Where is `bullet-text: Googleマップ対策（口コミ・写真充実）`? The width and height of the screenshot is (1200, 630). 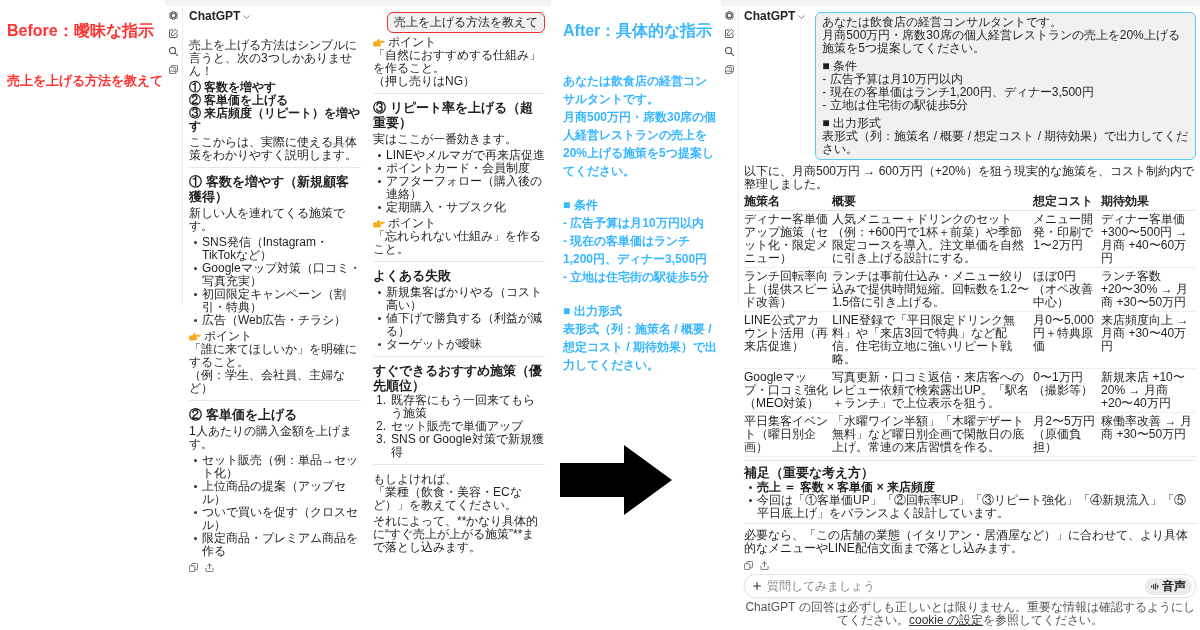 bullet-text: Googleマップ対策（口コミ・写真充実） is located at coordinates (281, 275).